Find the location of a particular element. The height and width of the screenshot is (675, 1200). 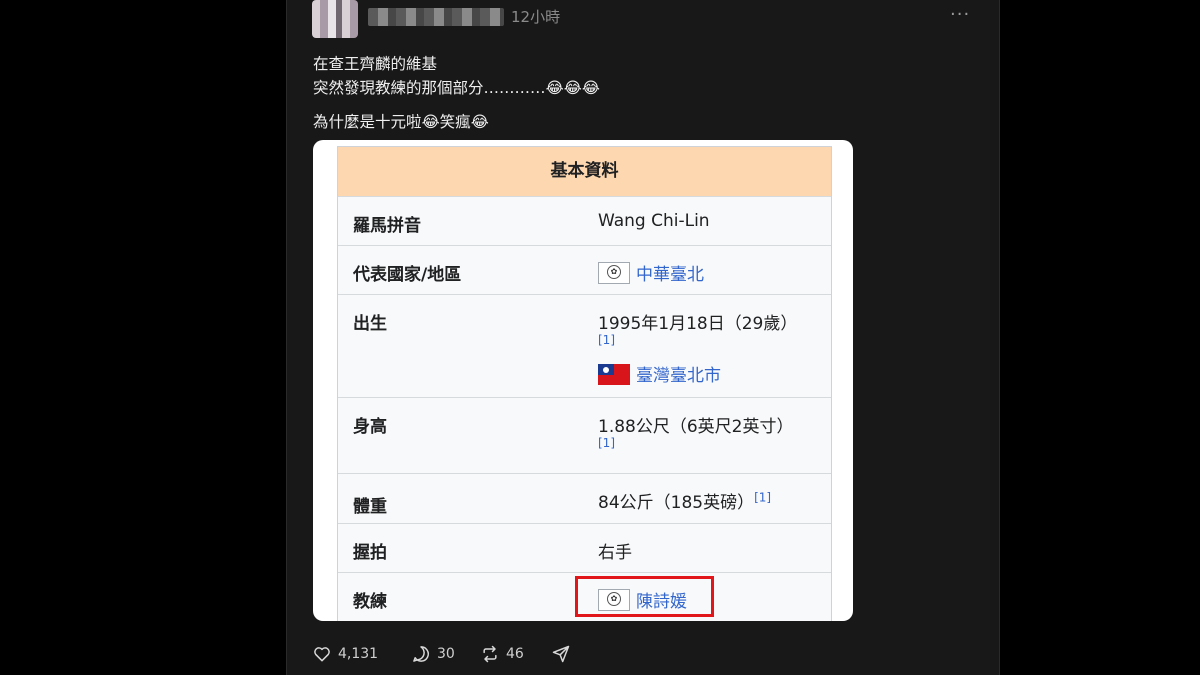

send-icon is located at coordinates (561, 654).